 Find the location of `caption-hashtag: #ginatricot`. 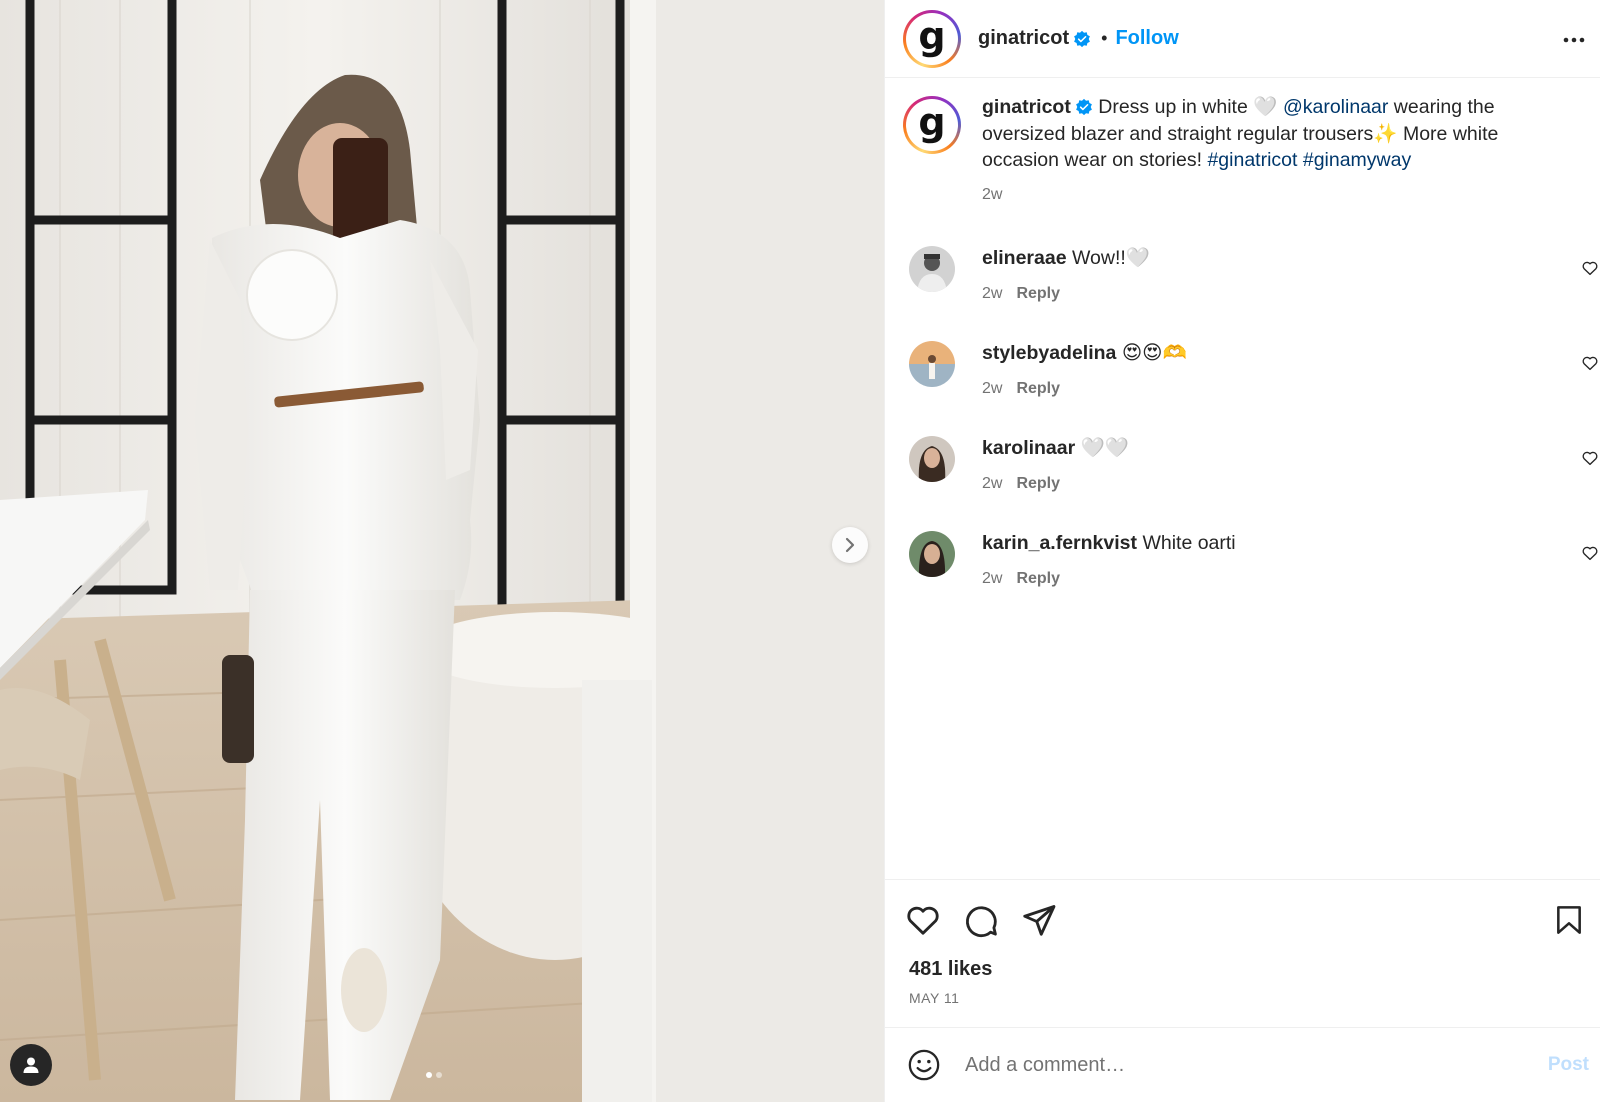

caption-hashtag: #ginatricot is located at coordinates (1252, 160).